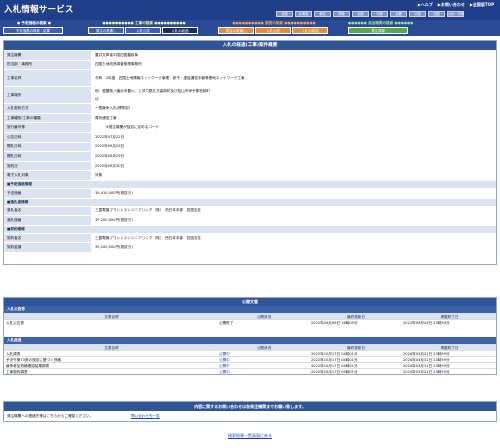 Image resolution: width=500 pixels, height=448 pixels. I want to click on docs-section-progress: 入札経過, so click(250, 340).